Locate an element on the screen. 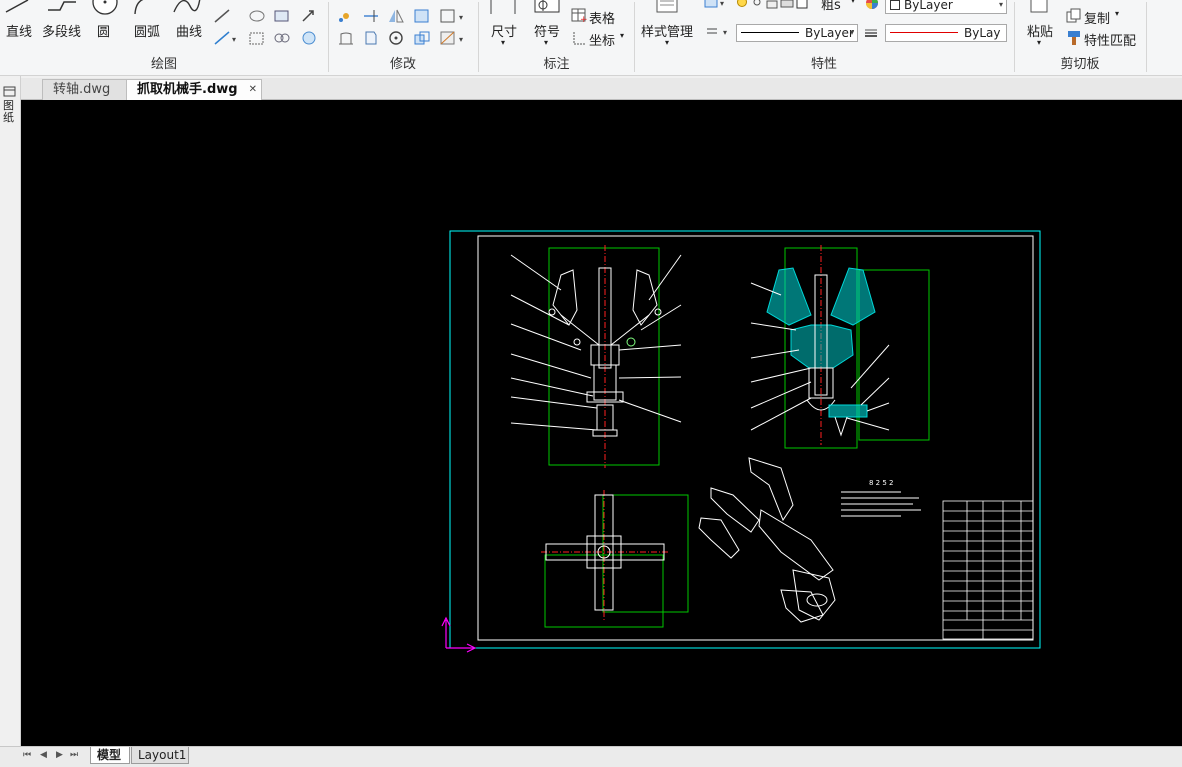 Image resolution: width=1182 pixels, height=767 pixels. panel-annotate: 尺寸 ▾ 符号 ▾ + 表格 坐标 ▾ 标注 is located at coordinates (556, 38).